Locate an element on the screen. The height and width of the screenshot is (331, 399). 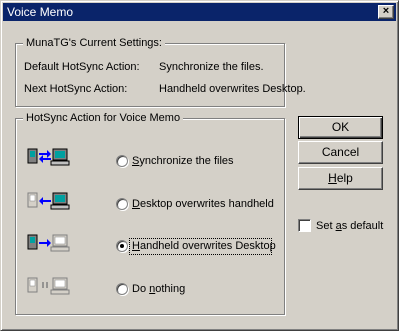
cancel-button: Cancel is located at coordinates (340, 152).